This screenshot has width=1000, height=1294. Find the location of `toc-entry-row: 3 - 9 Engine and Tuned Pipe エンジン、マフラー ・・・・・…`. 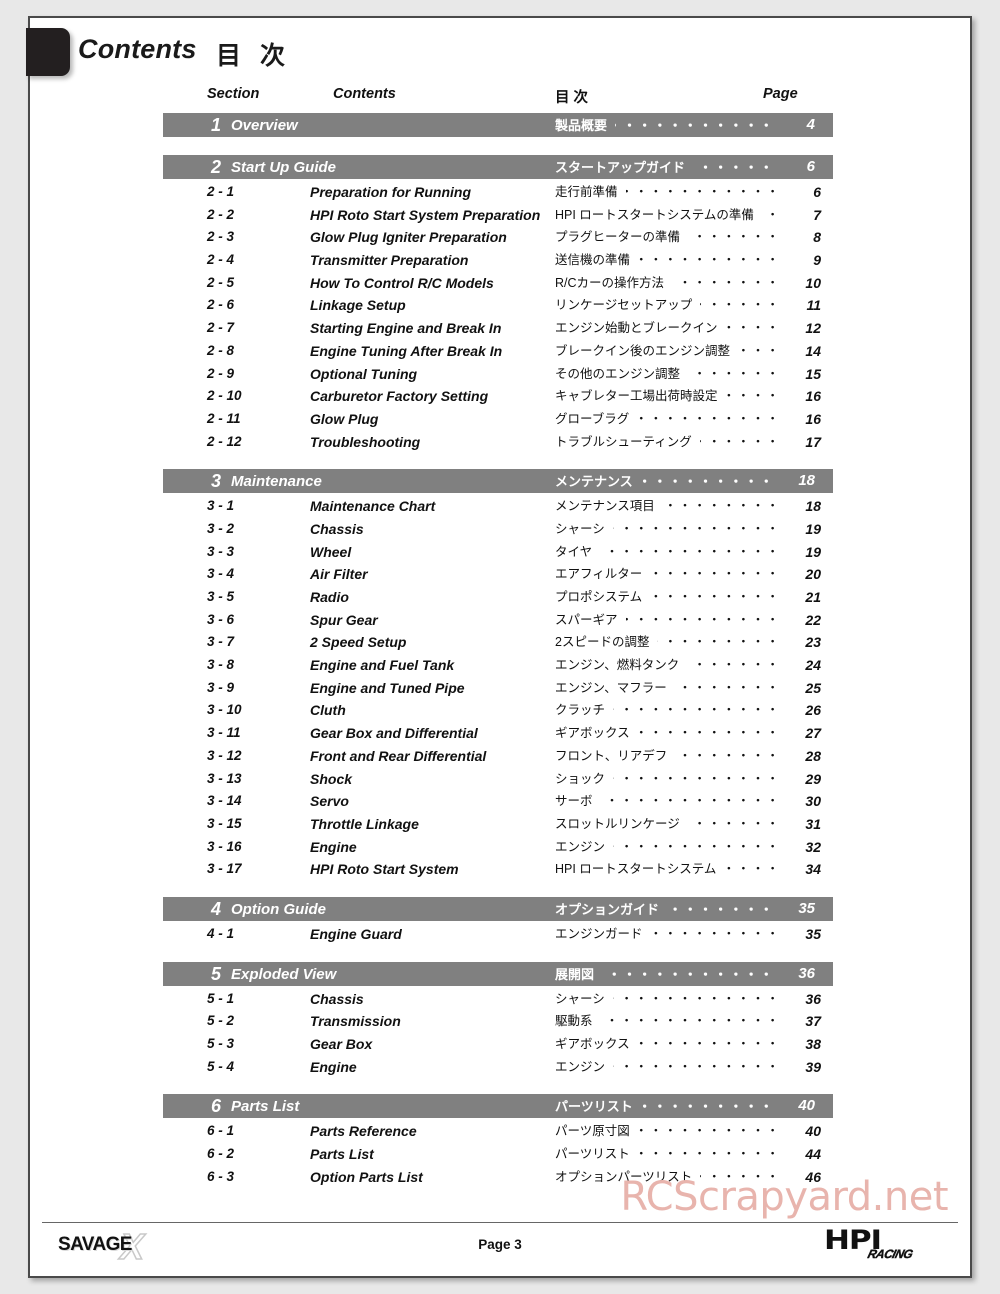

toc-entry-row: 3 - 9 Engine and Tuned Pipe エンジン、マフラー ・・・・・… is located at coordinates (498, 688).